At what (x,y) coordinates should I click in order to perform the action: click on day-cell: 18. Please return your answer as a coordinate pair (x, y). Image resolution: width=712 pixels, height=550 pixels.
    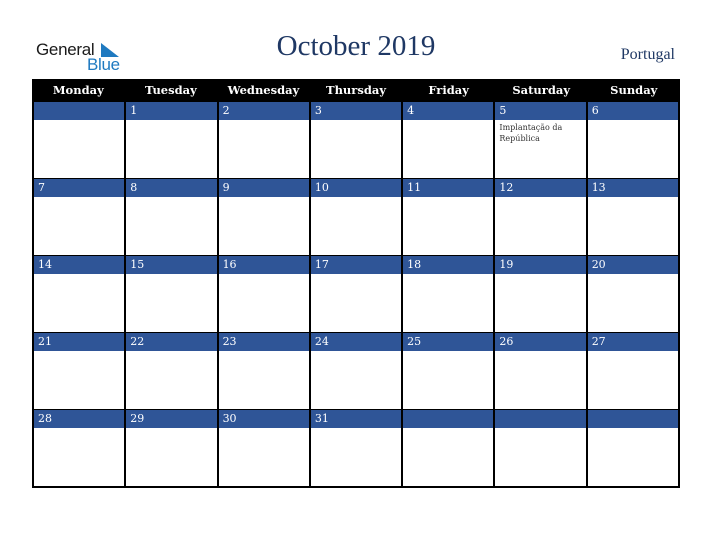
    Looking at the image, I should click on (449, 293).